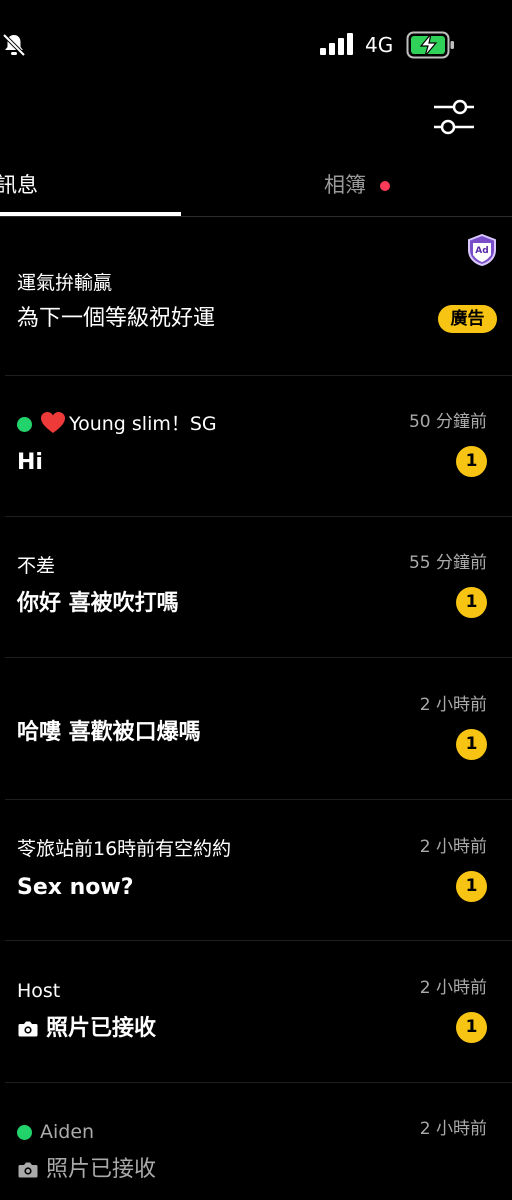 The height and width of the screenshot is (1200, 512). Describe the element at coordinates (143, 424) in the screenshot. I see `conversation-name: Young slim！SG` at that location.